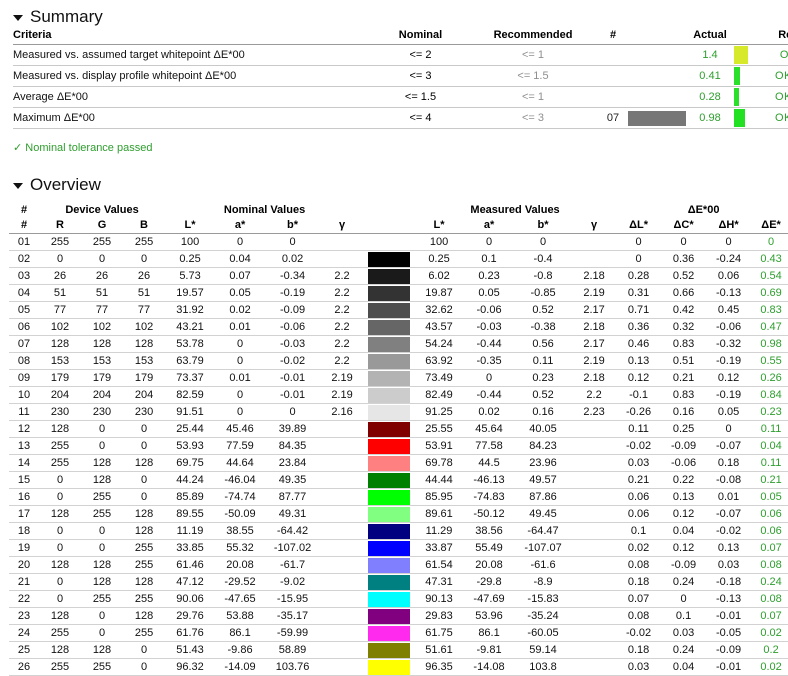  I want to click on overview-cell-mg: 2.17, so click(594, 310).